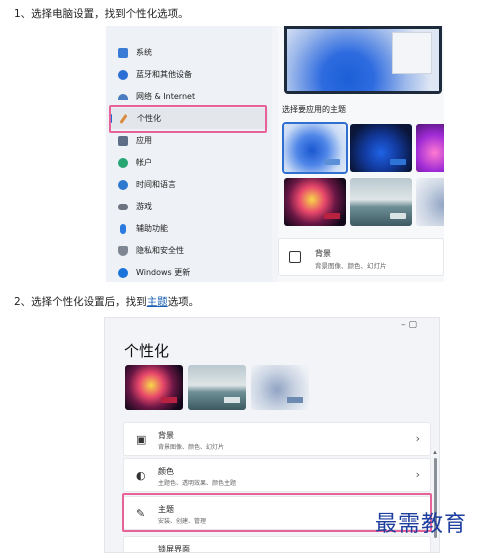  I want to click on personalization-highlight-box, so click(188, 119).